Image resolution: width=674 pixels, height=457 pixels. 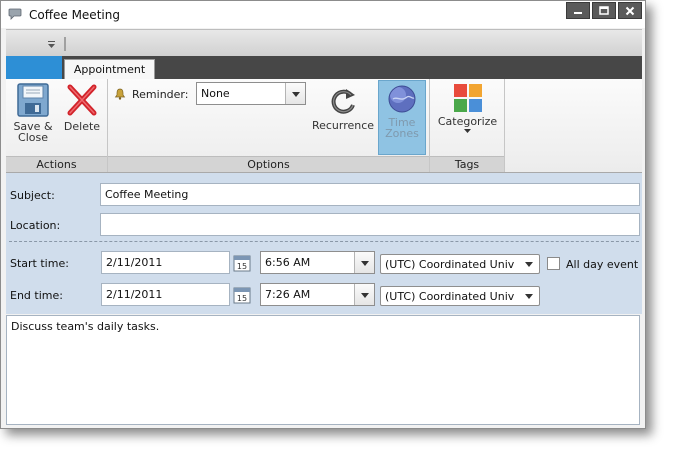 What do you see at coordinates (74, 15) in the screenshot?
I see `window-title: Coffee Meeting` at bounding box center [74, 15].